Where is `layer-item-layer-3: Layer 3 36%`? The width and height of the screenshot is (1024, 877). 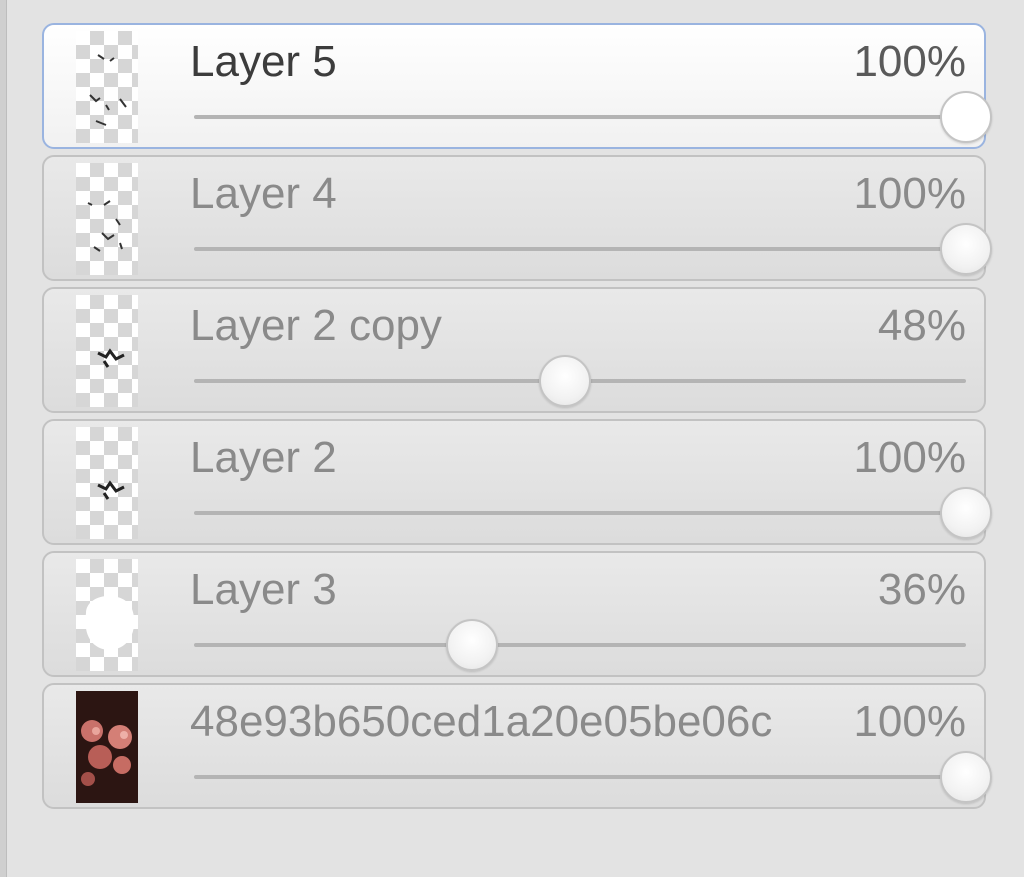
layer-item-layer-3: Layer 3 36% is located at coordinates (514, 614).